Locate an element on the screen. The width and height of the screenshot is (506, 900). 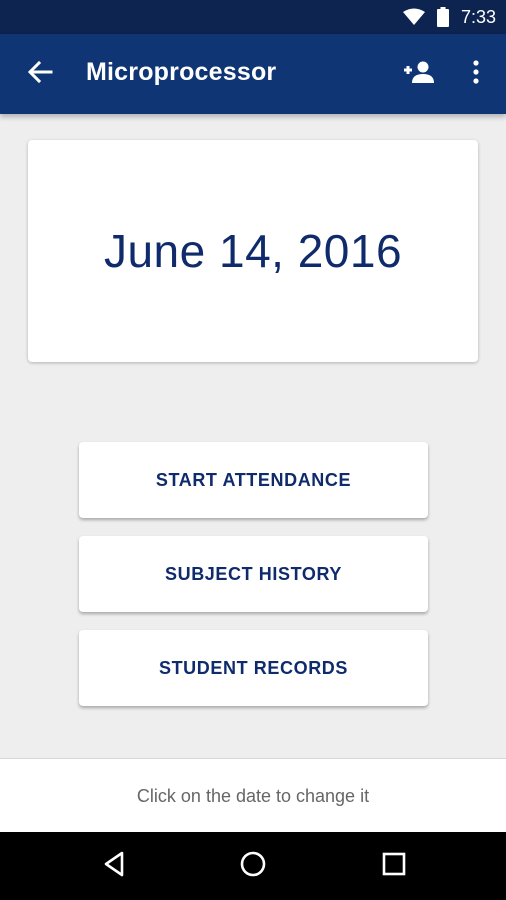
more-options-button is located at coordinates (476, 74).